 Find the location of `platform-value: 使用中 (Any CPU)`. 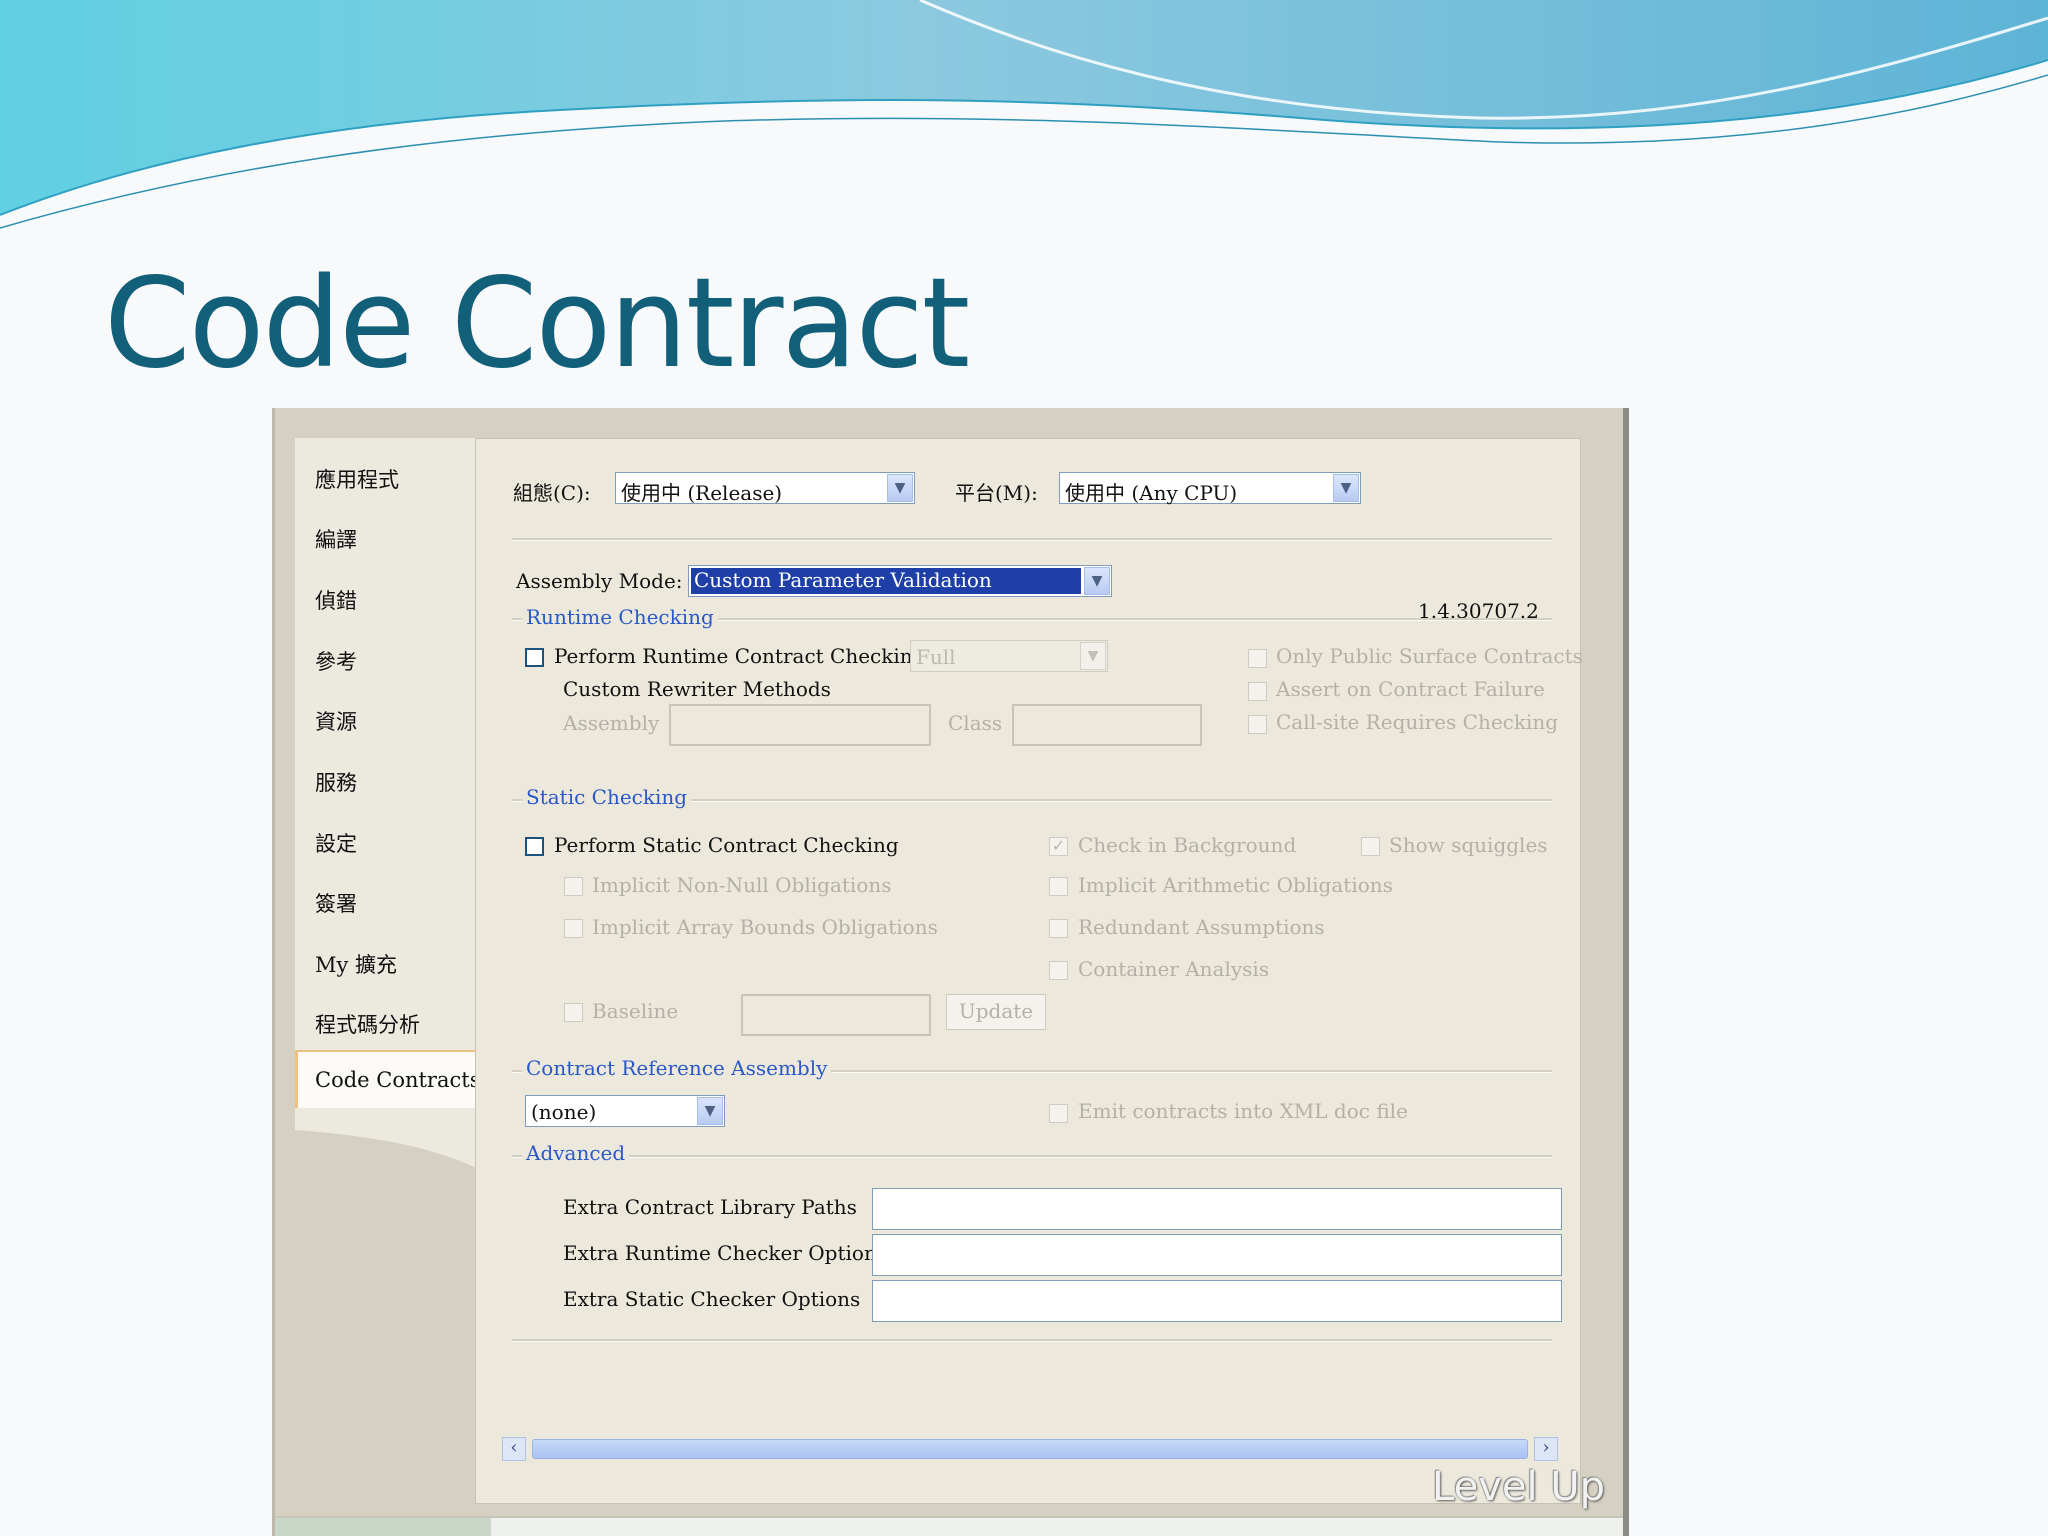

platform-value: 使用中 (Any CPU) is located at coordinates (1151, 493).